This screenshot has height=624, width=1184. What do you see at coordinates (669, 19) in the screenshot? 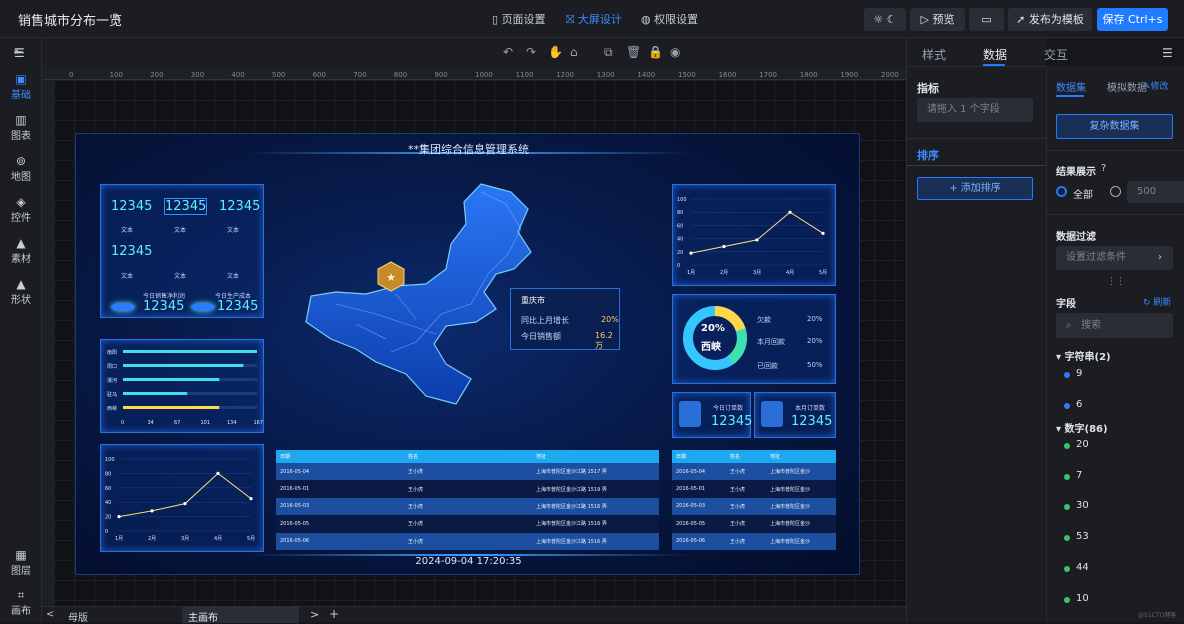
I see `tab-permission: ◍ 权限设置` at bounding box center [669, 19].